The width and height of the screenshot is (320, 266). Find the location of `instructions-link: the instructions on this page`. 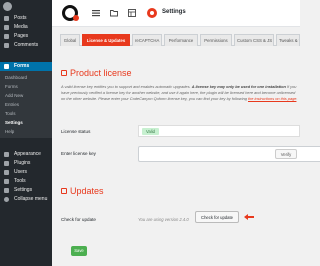

instructions-link: the instructions on this page is located at coordinates (272, 98).